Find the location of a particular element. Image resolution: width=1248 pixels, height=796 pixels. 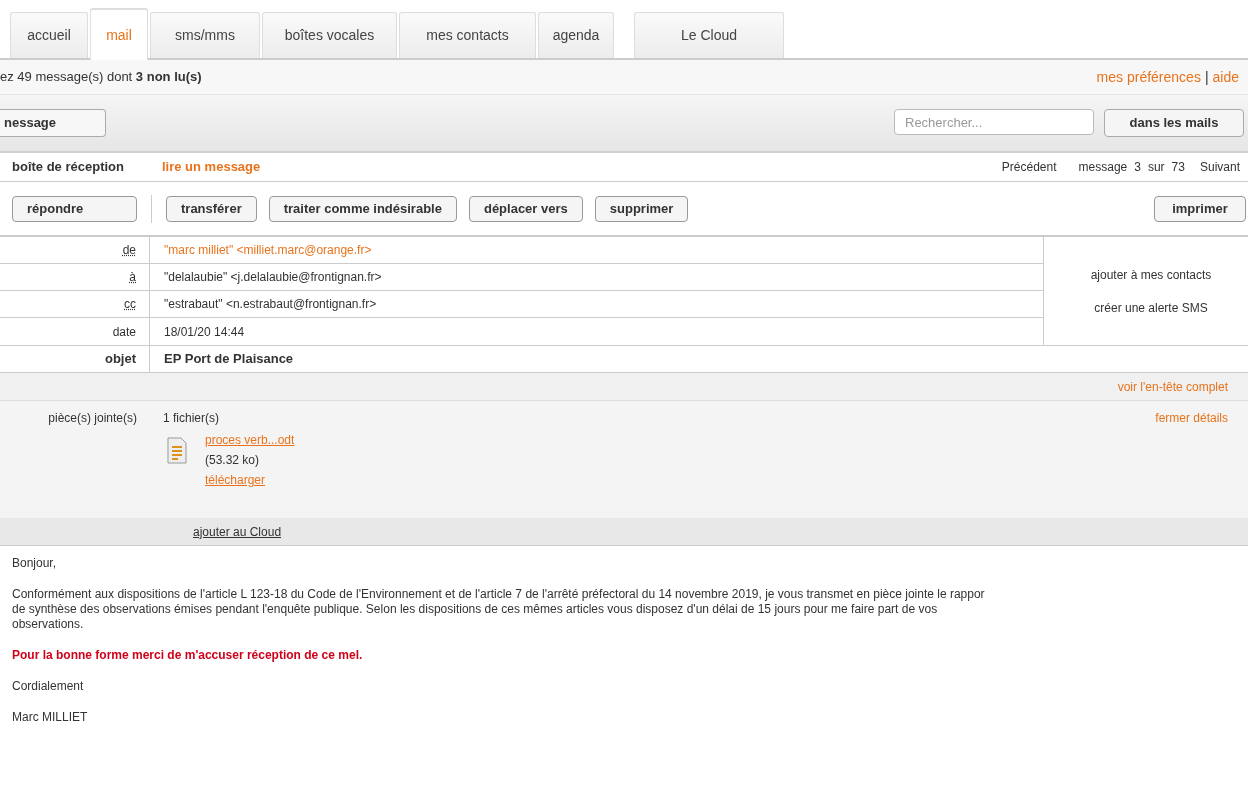

tab: mes contacts is located at coordinates (467, 35).